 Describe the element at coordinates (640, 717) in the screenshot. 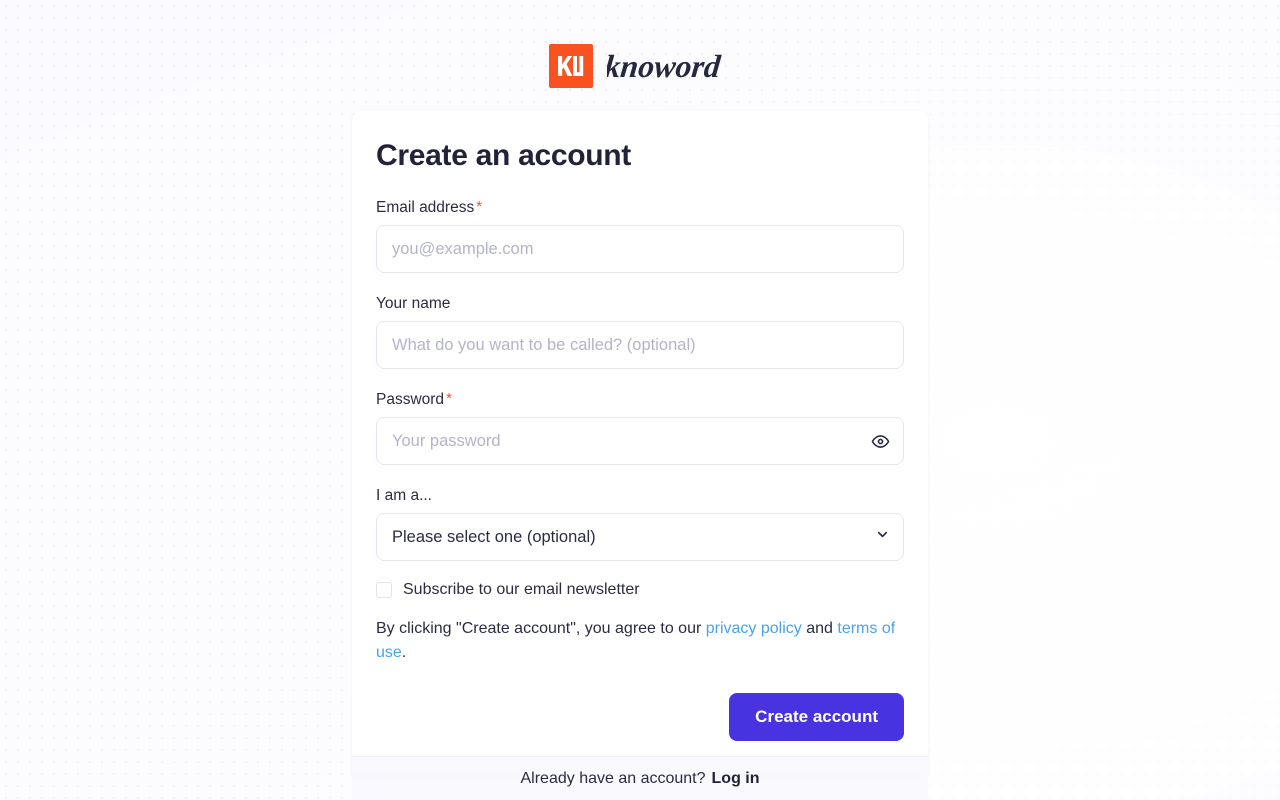

I see `submit-row: Create account` at that location.